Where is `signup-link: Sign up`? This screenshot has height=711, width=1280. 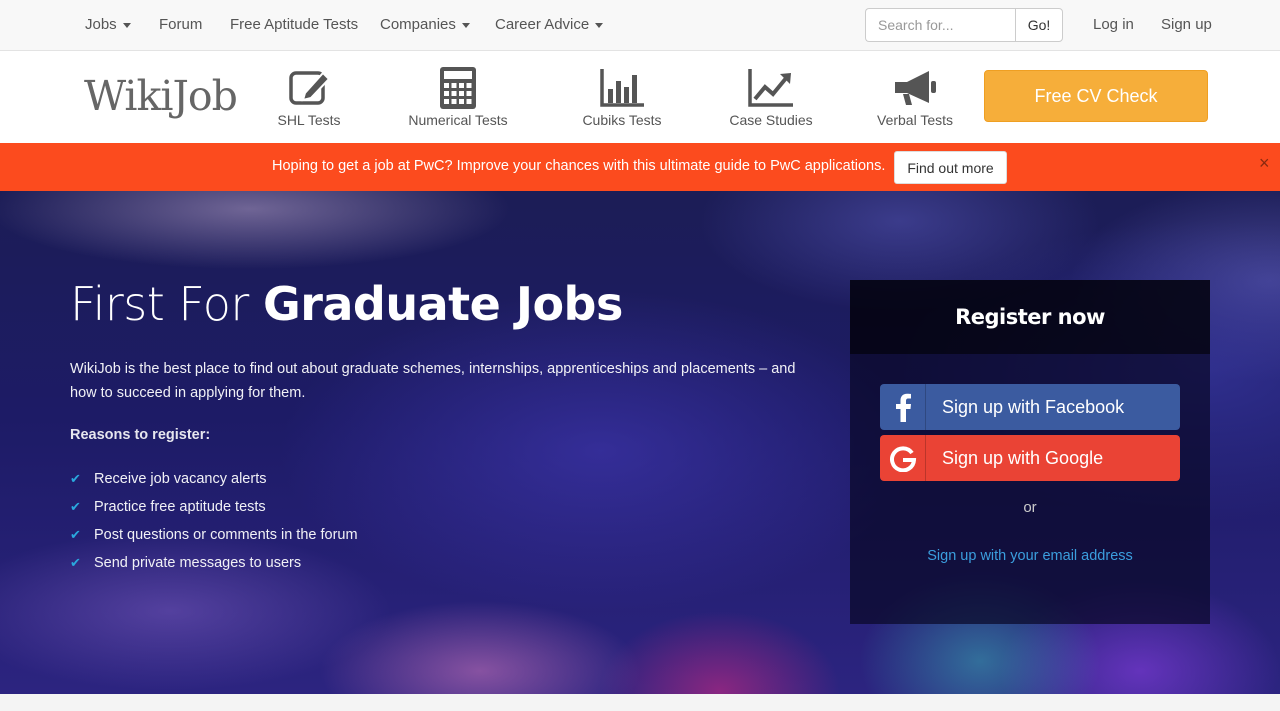 signup-link: Sign up is located at coordinates (1186, 25).